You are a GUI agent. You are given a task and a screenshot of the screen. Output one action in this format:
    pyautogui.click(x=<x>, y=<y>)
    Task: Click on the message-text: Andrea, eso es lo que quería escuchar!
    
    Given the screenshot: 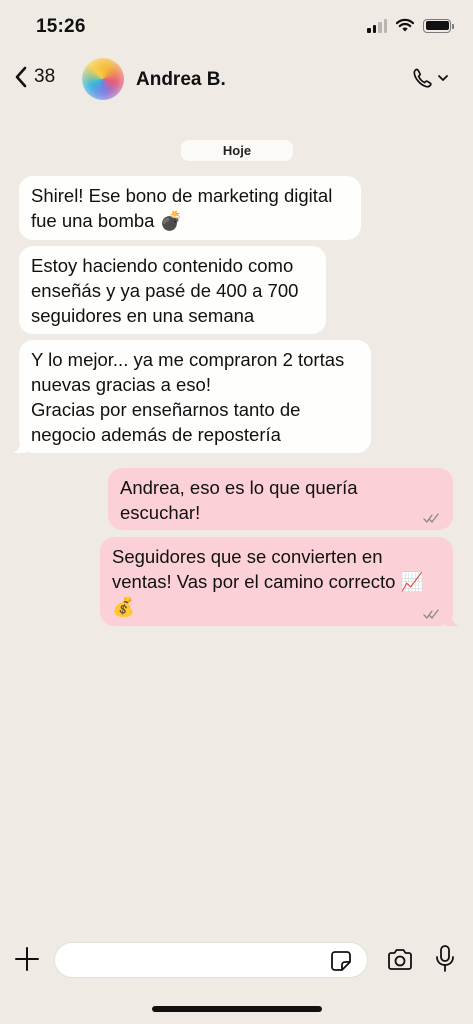 What is the action you would take?
    pyautogui.click(x=239, y=500)
    